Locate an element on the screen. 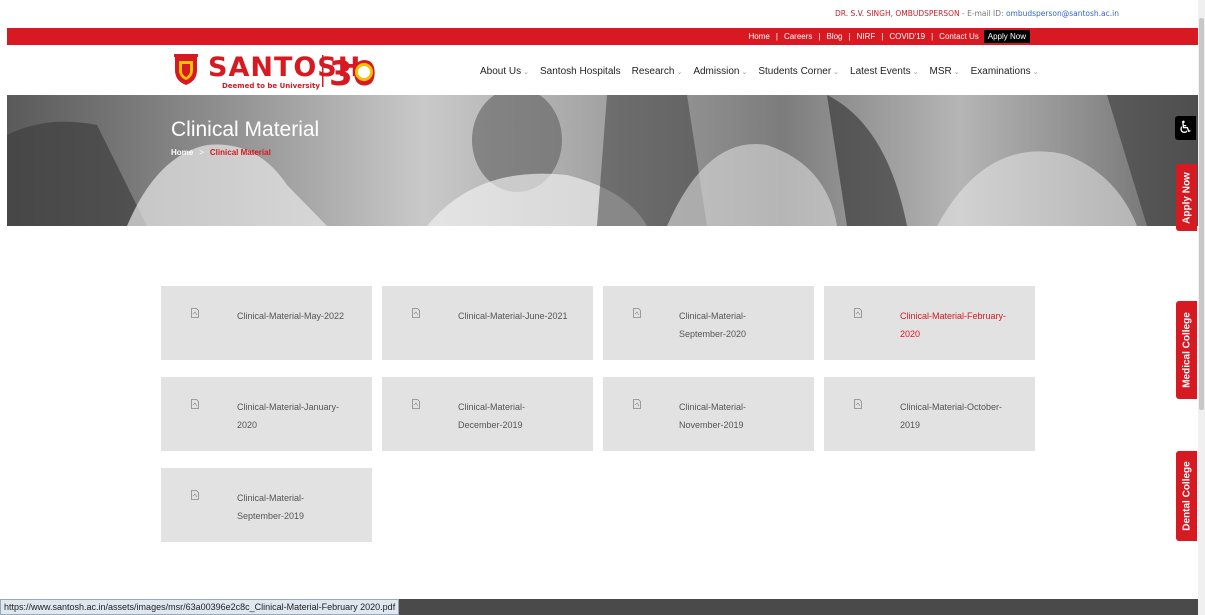  nav-research: Research ⌄ is located at coordinates (657, 71).